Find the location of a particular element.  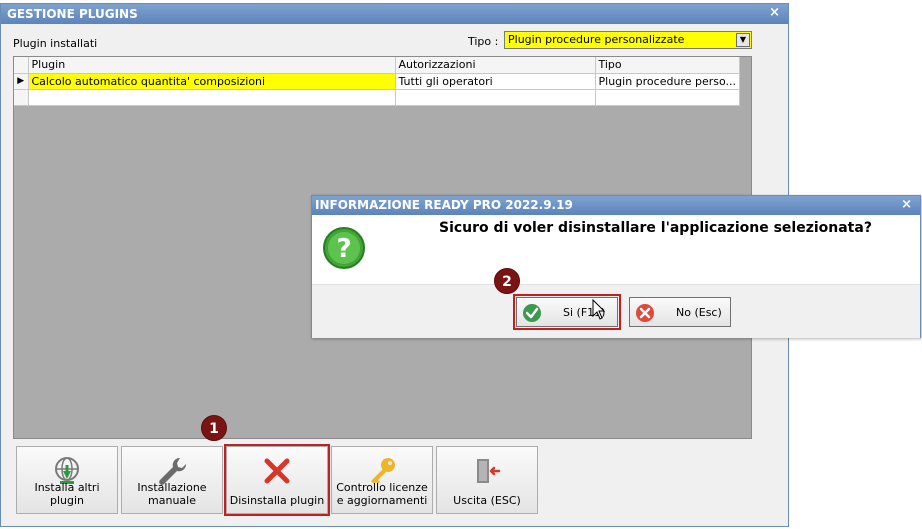

type-select: Plugin procedure personalizzate ▼ is located at coordinates (628, 40).